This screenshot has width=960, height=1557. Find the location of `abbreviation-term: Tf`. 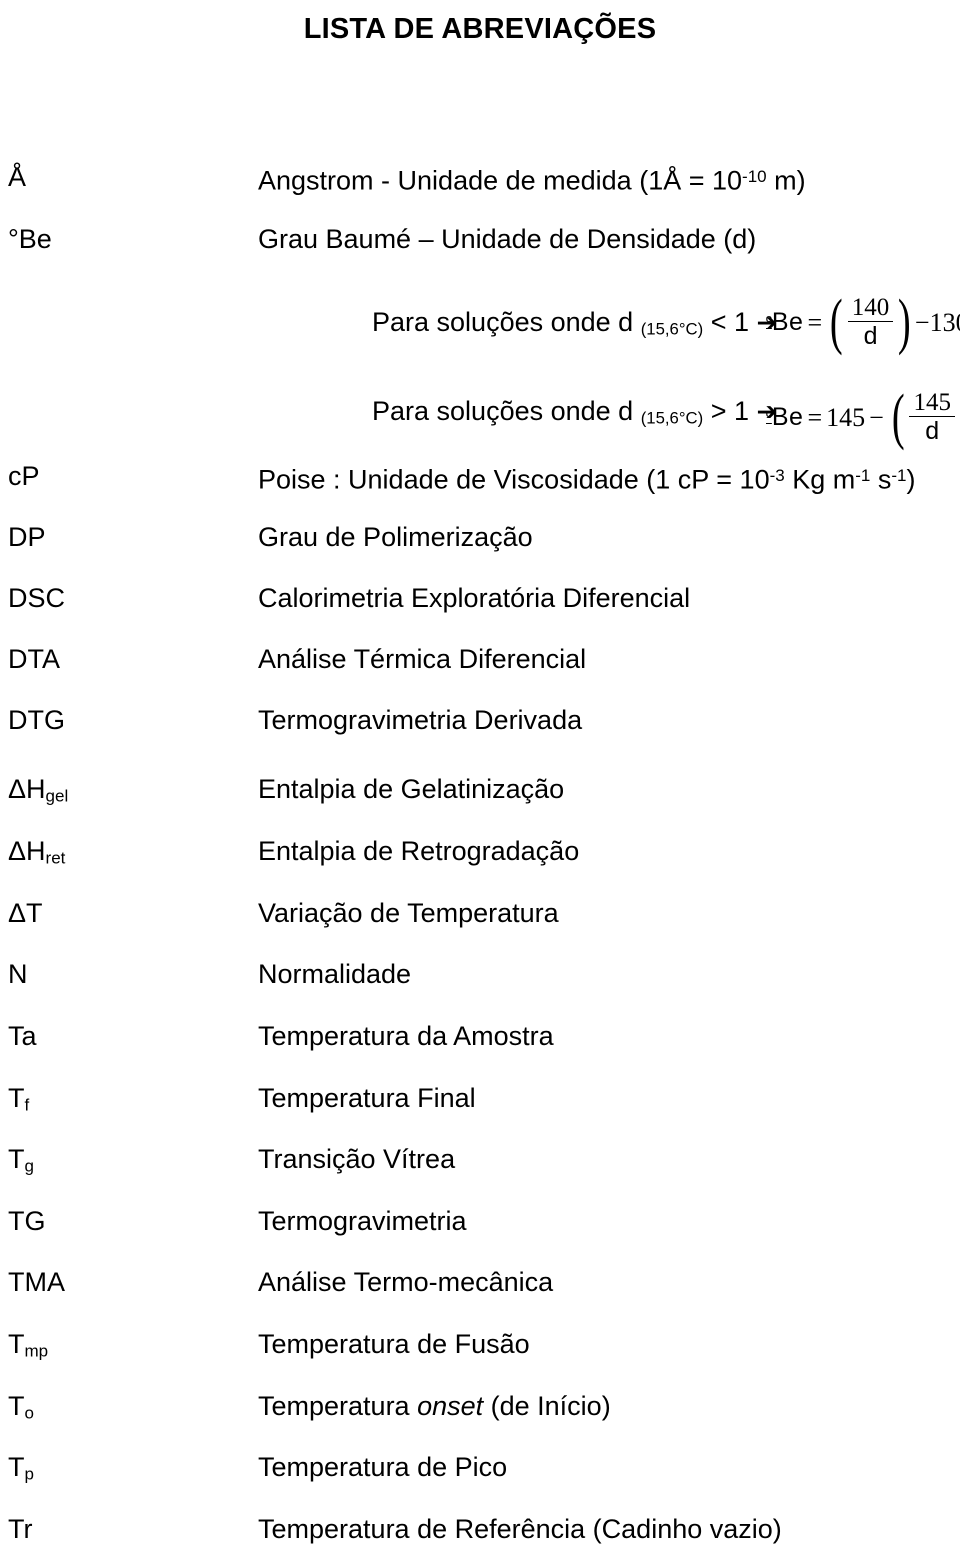

abbreviation-term: Tf is located at coordinates (18, 1102).